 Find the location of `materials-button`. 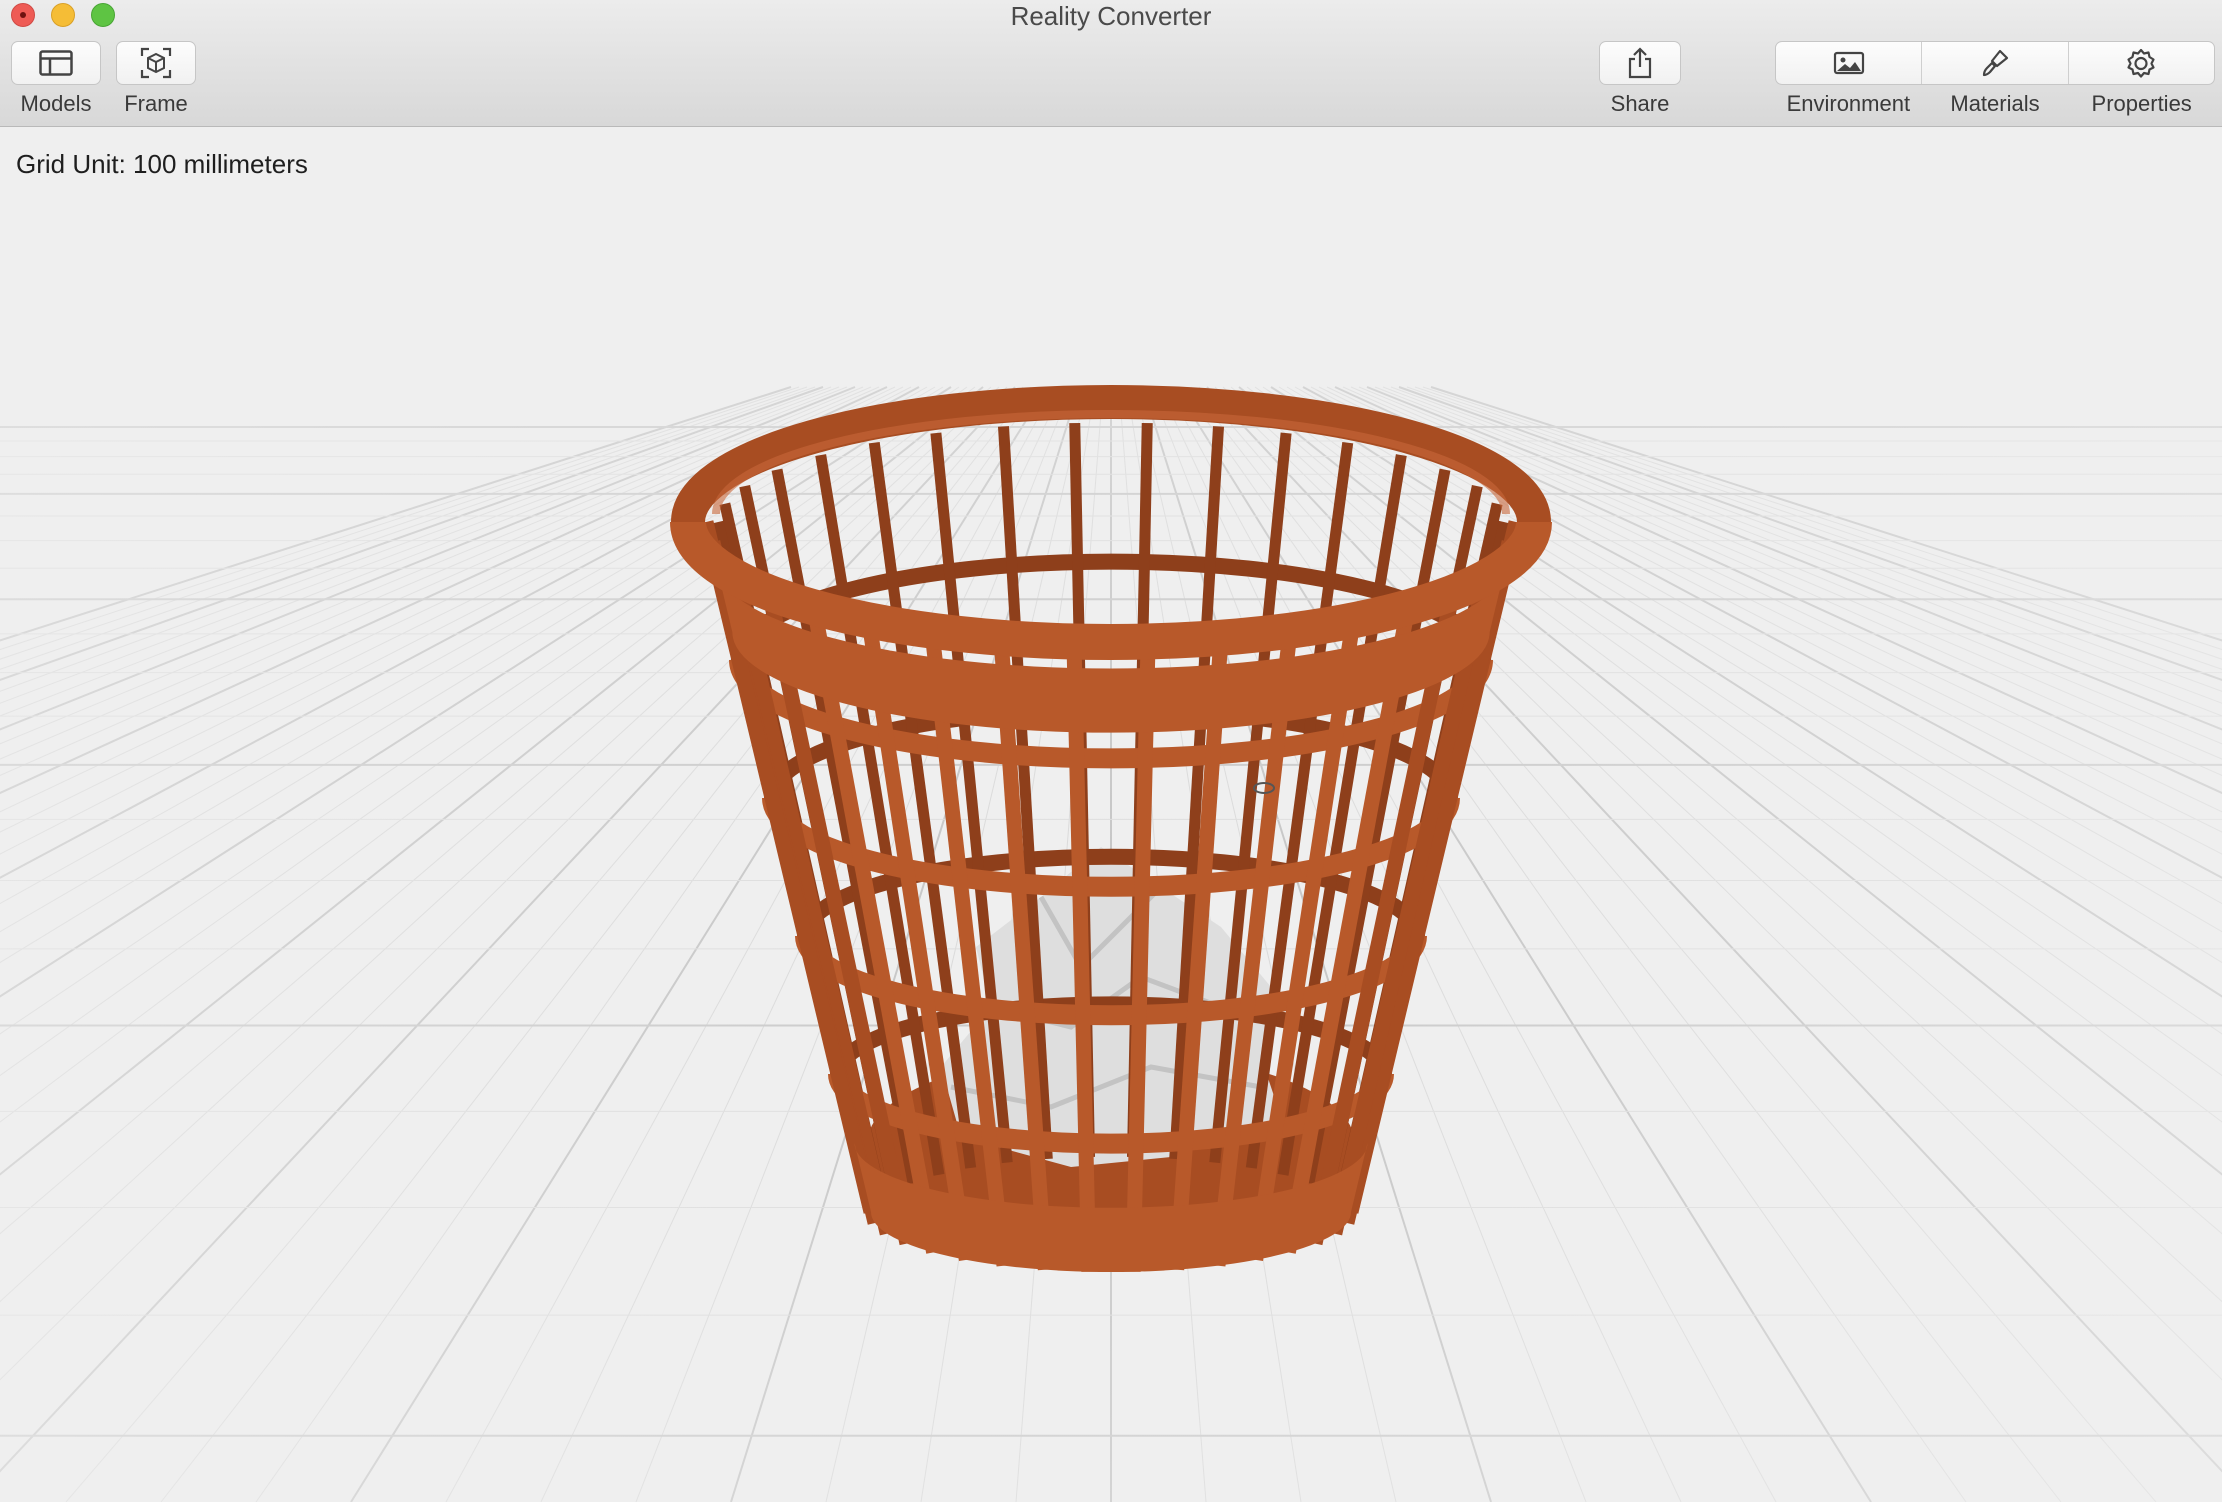

materials-button is located at coordinates (1995, 63).